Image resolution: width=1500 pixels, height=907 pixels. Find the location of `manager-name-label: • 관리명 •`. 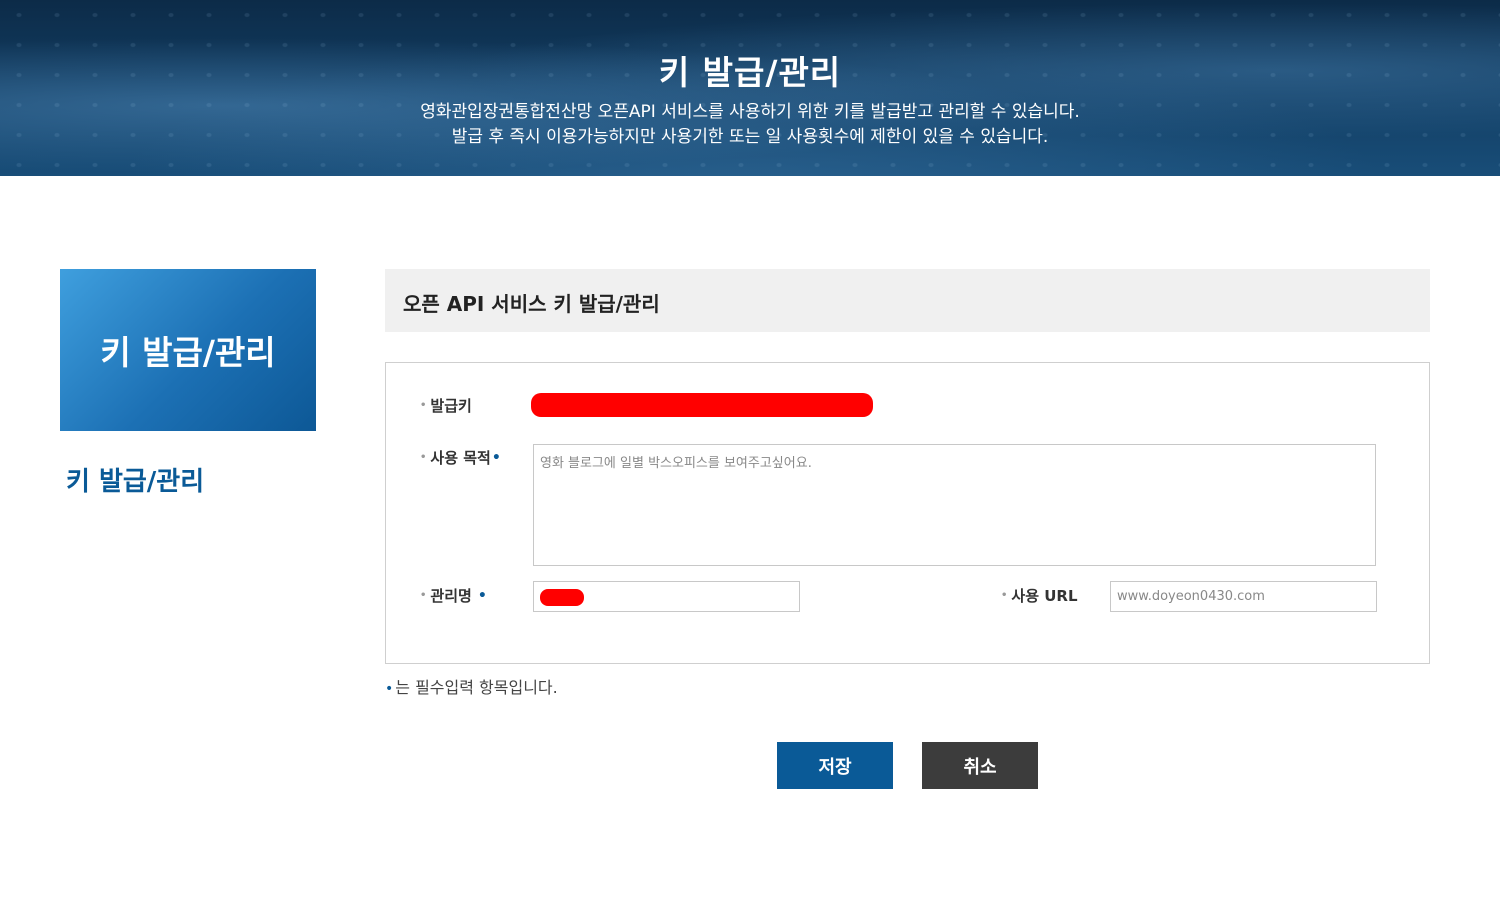

manager-name-label: • 관리명 • is located at coordinates (453, 595).